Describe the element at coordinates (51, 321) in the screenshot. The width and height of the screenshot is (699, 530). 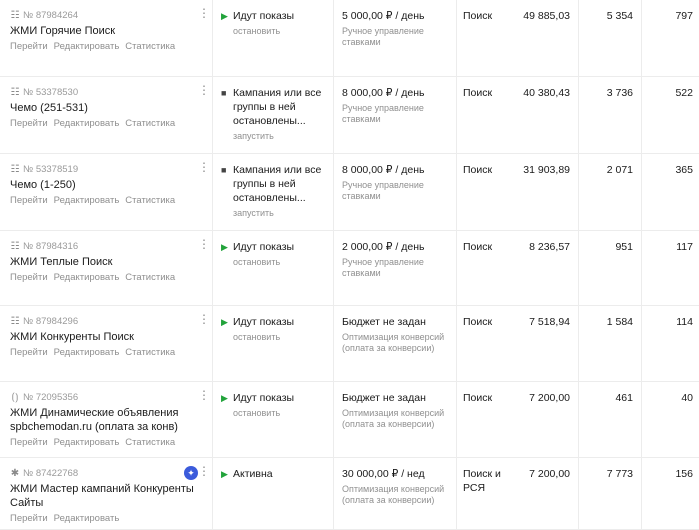
I see `campaign-id: № 87984296` at that location.